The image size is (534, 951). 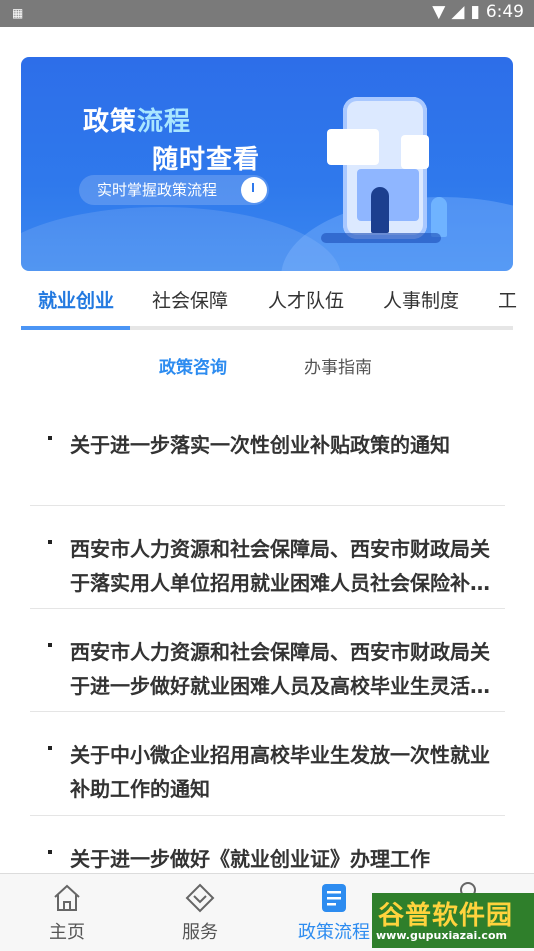 I want to click on list-item: 关于中小微企业招用高校毕业生发放一次性就业补助工作的通知, so click(x=267, y=777).